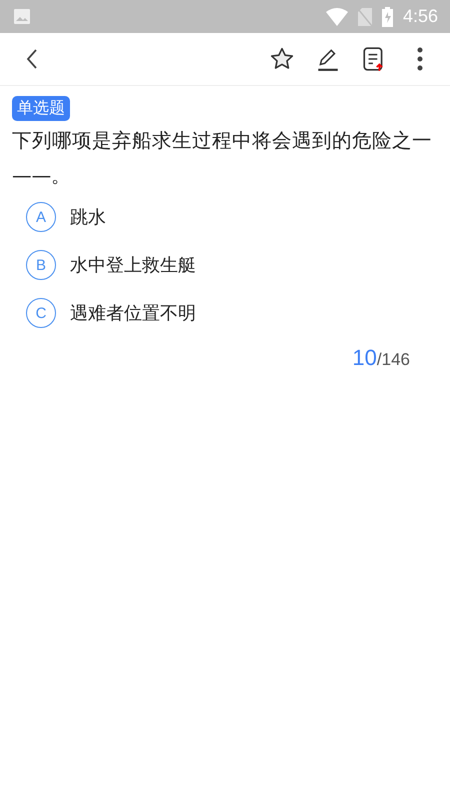  I want to click on battery-charging-icon, so click(387, 16).